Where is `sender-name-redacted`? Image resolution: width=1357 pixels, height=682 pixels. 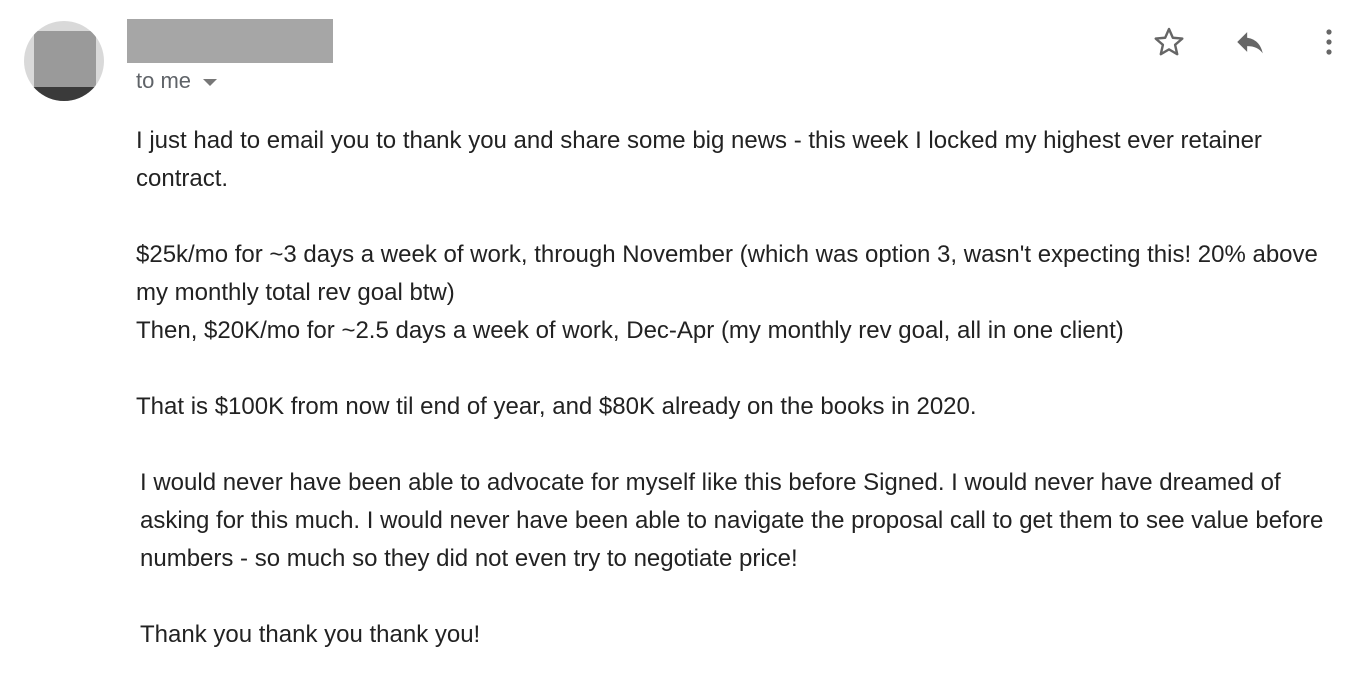
sender-name-redacted is located at coordinates (230, 41).